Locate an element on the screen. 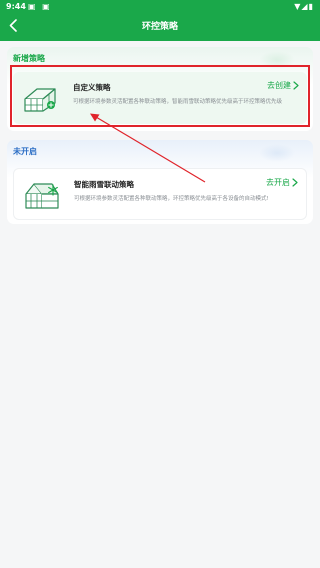 Image resolution: width=320 pixels, height=568 pixels. enable-strategy-label: 去开启 is located at coordinates (278, 182).